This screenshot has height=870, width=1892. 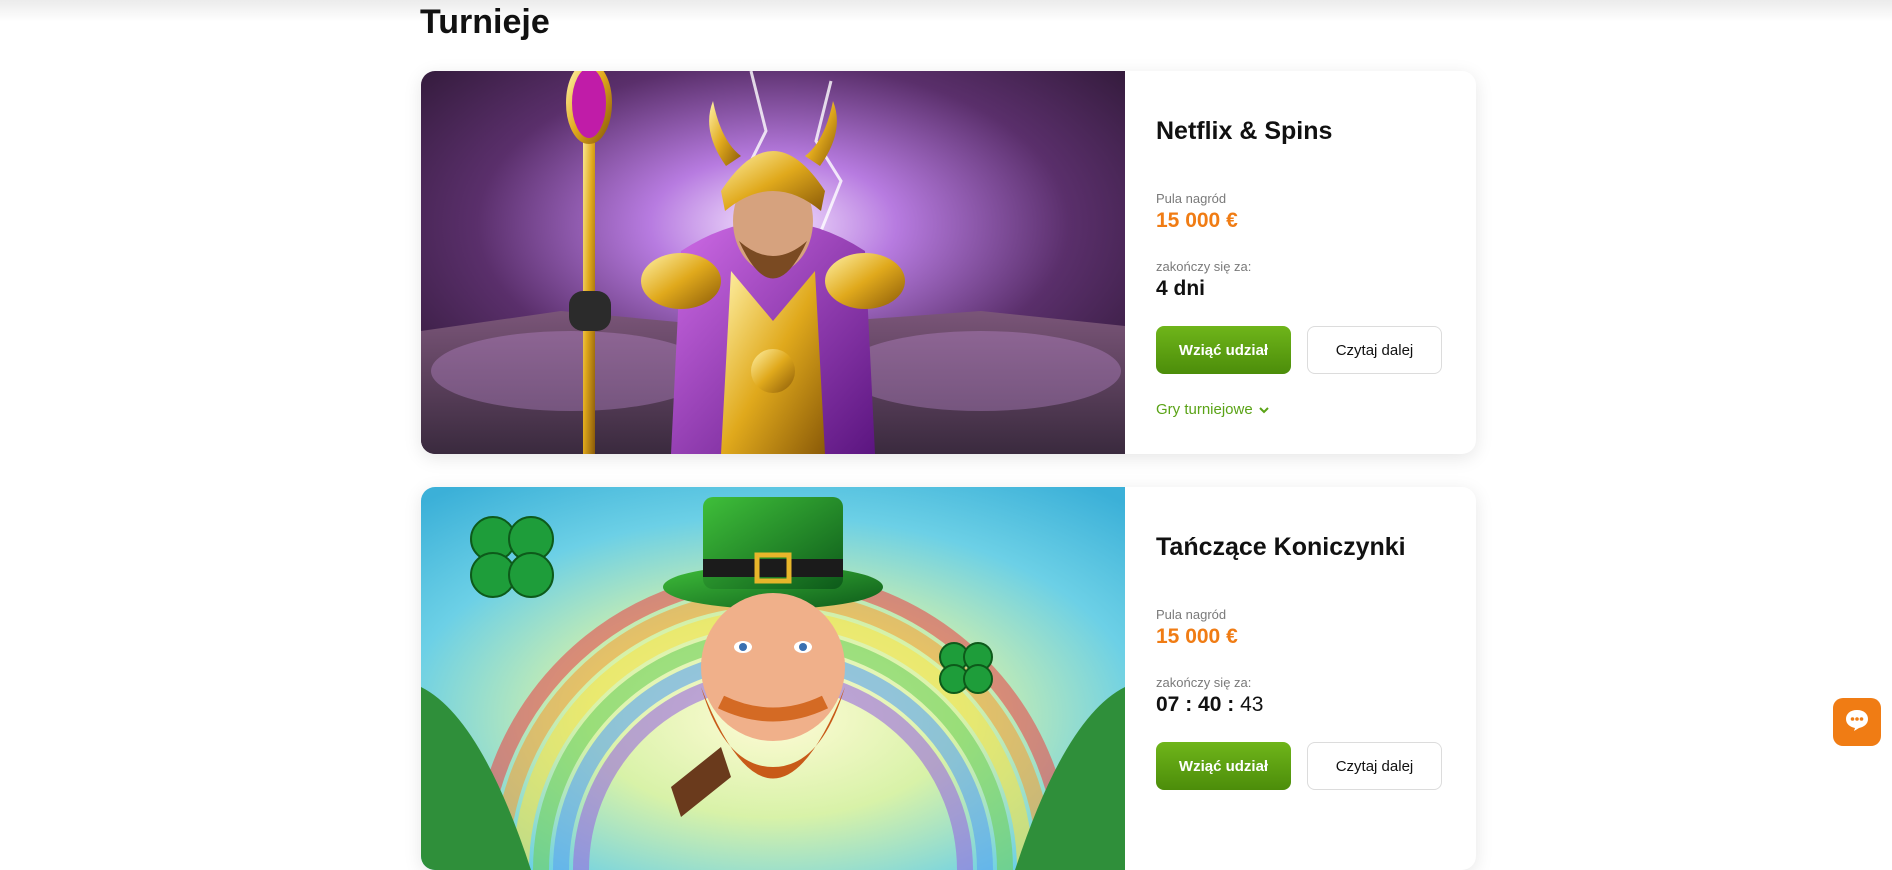 I want to click on countdown-hours: 07, so click(x=1168, y=704).